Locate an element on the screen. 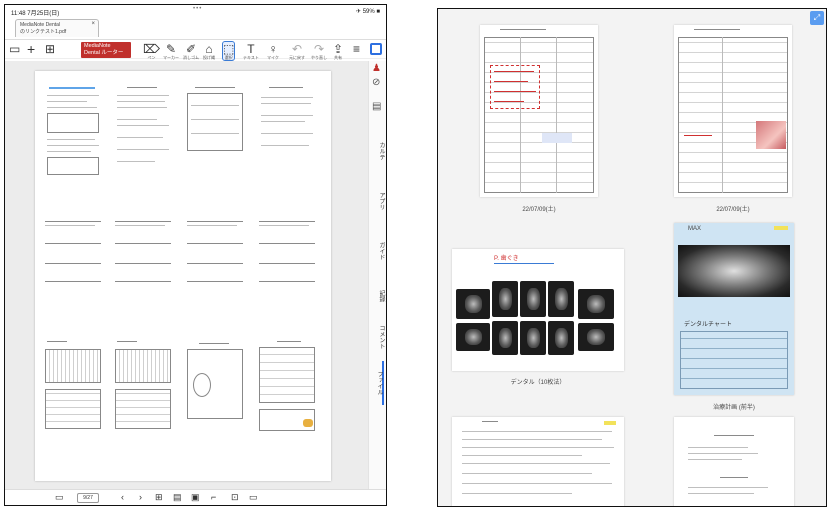 The height and width of the screenshot is (507, 827). status-battery: ✈ 59% ■ is located at coordinates (368, 12).